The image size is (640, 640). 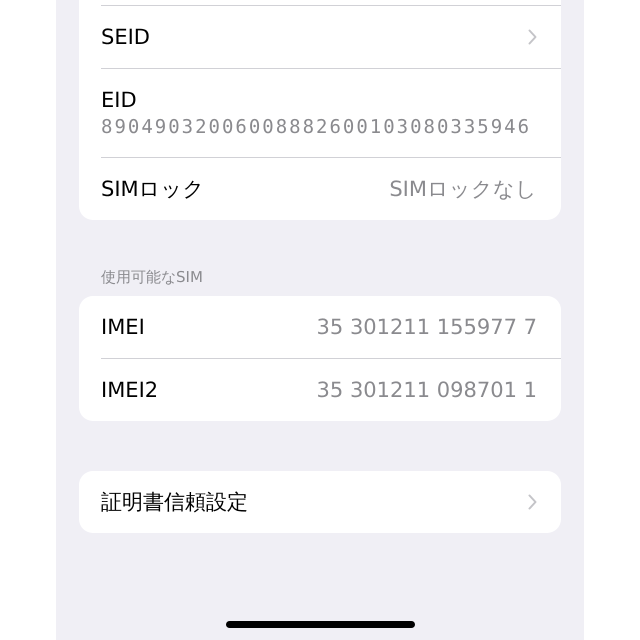 What do you see at coordinates (426, 390) in the screenshot?
I see `row-value: 35 301211 098701 1` at bounding box center [426, 390].